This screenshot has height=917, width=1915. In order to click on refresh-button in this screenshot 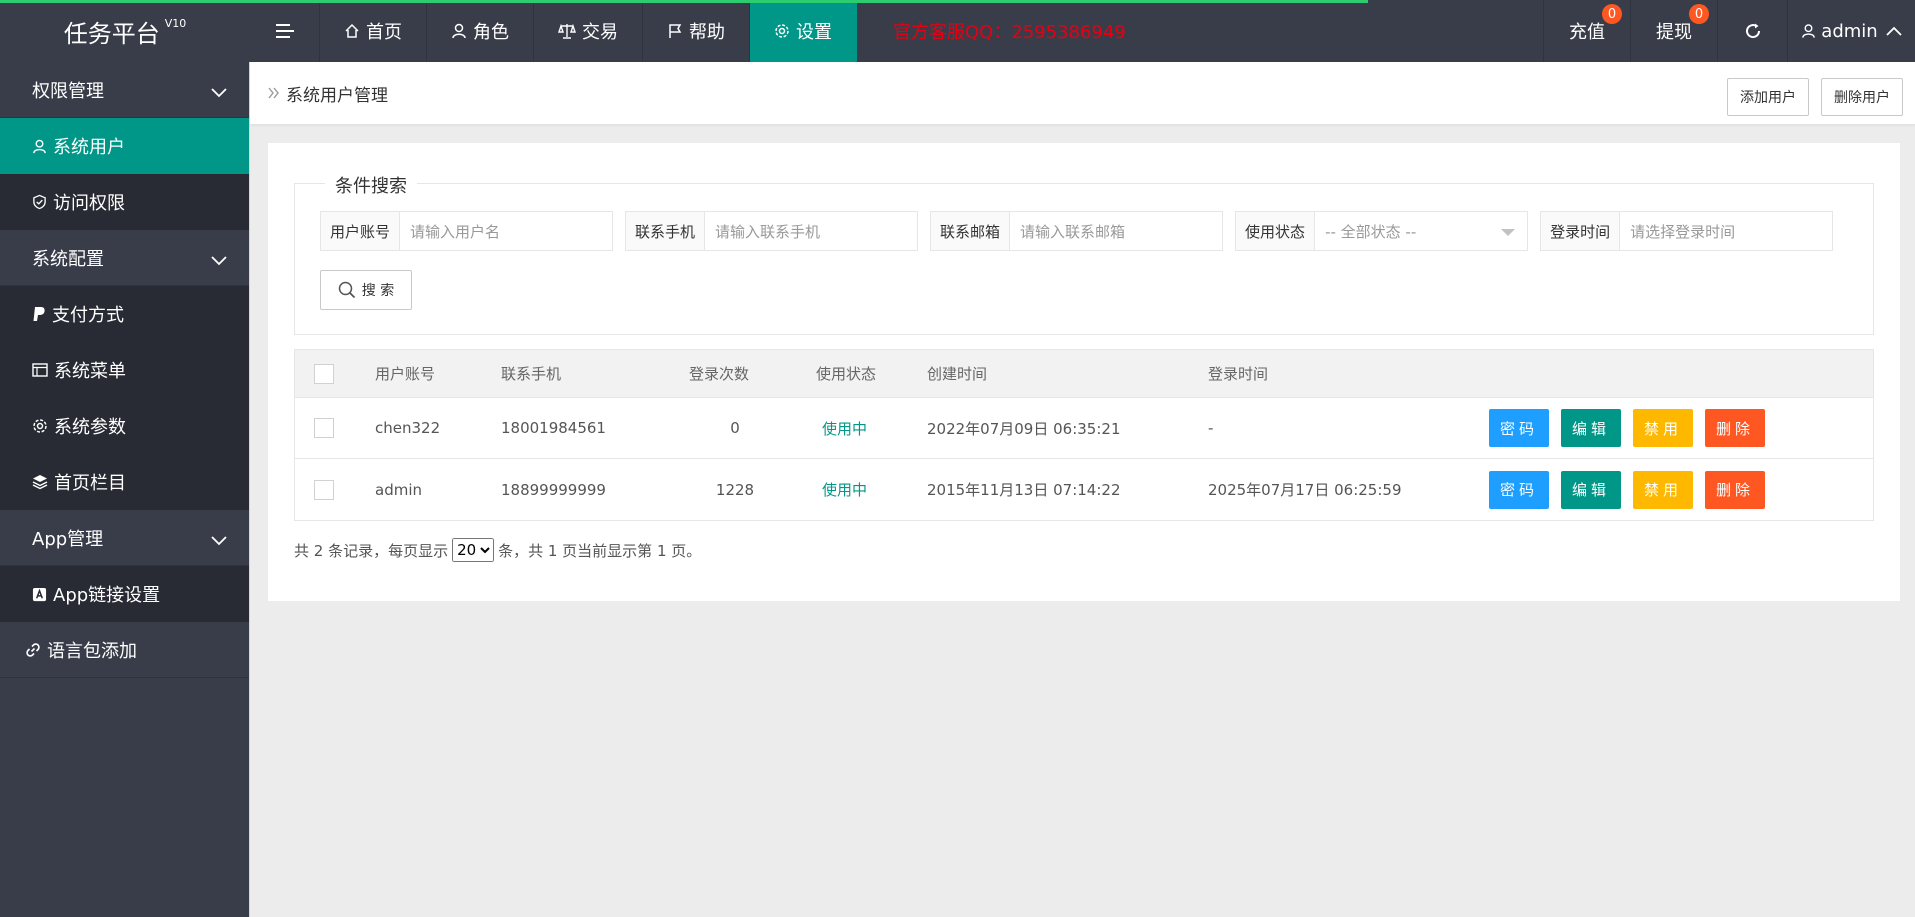, I will do `click(1752, 31)`.